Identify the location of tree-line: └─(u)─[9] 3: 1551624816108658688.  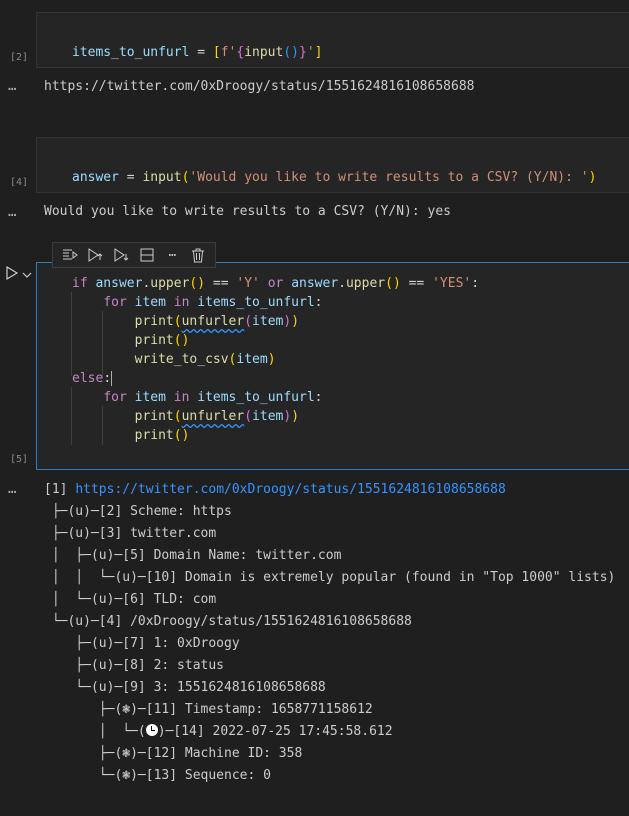
(185, 687).